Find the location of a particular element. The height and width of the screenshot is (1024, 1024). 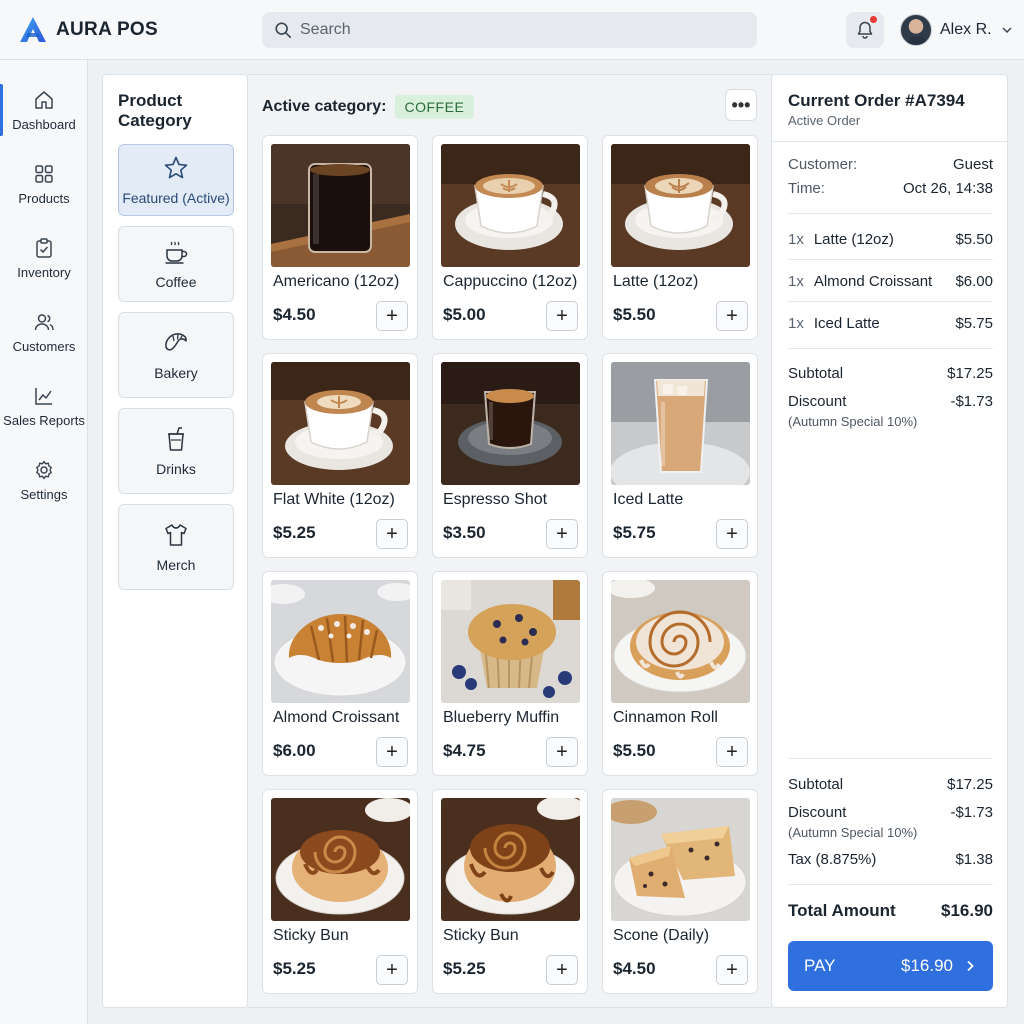

product-card: Espresso Shot $3.50 + is located at coordinates (510, 455).